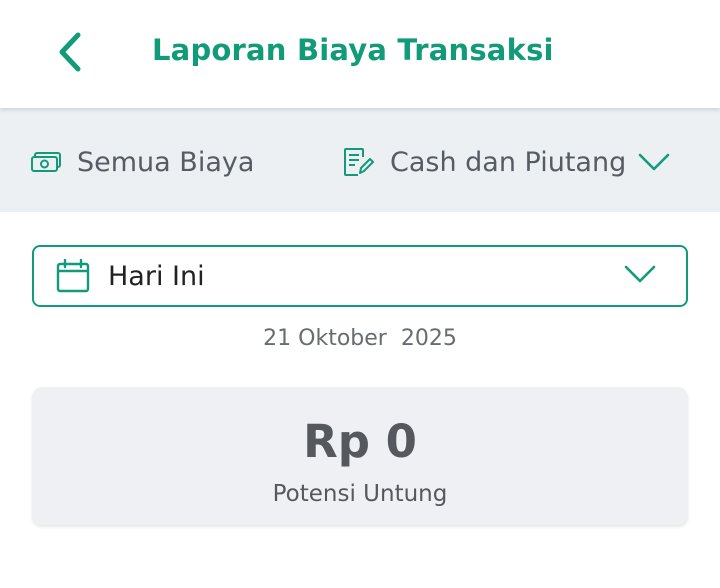 This screenshot has width=720, height=588. Describe the element at coordinates (360, 441) in the screenshot. I see `profit-amount: Rp 0` at that location.